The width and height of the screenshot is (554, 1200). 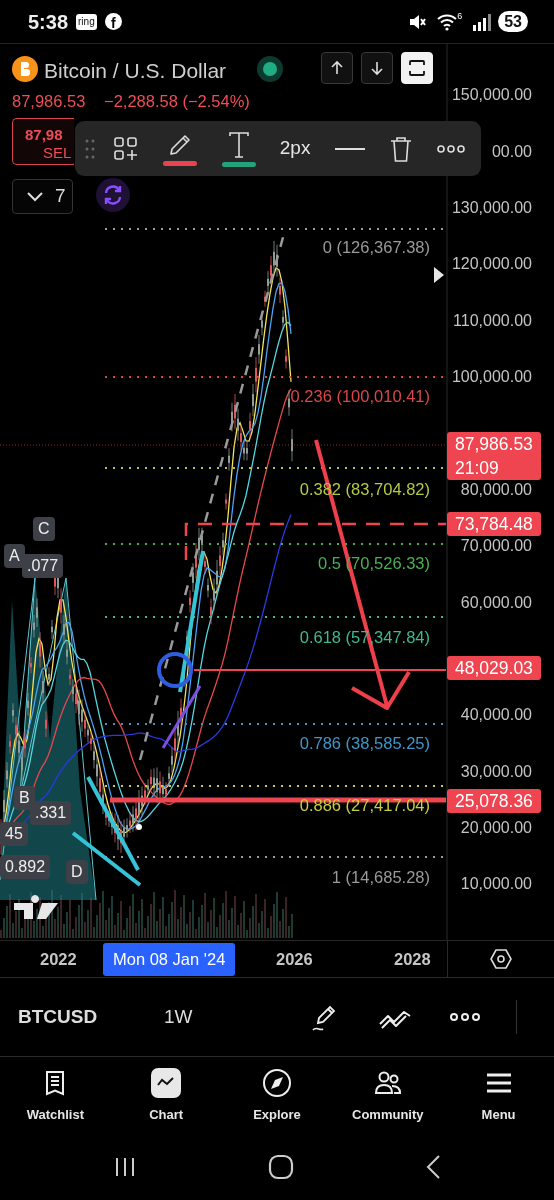 I want to click on price-tag: 25,078.36, so click(x=494, y=801).